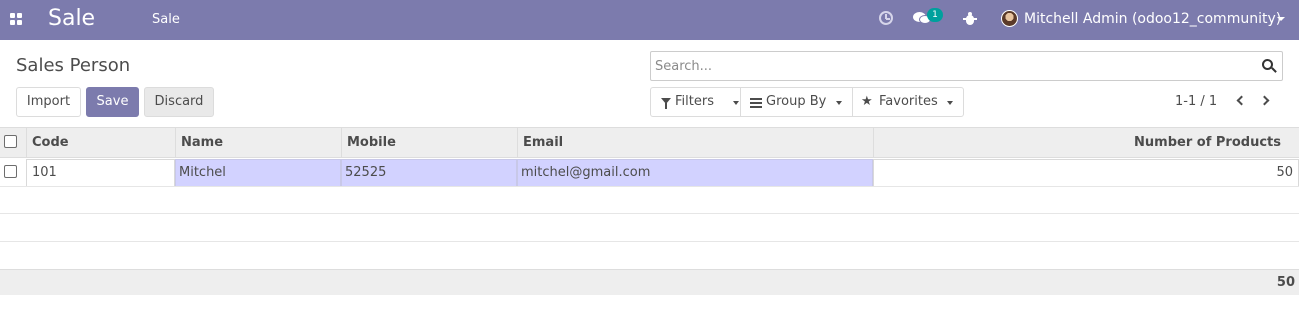 Image resolution: width=1299 pixels, height=310 pixels. I want to click on filters-dropdown: Filters, so click(695, 102).